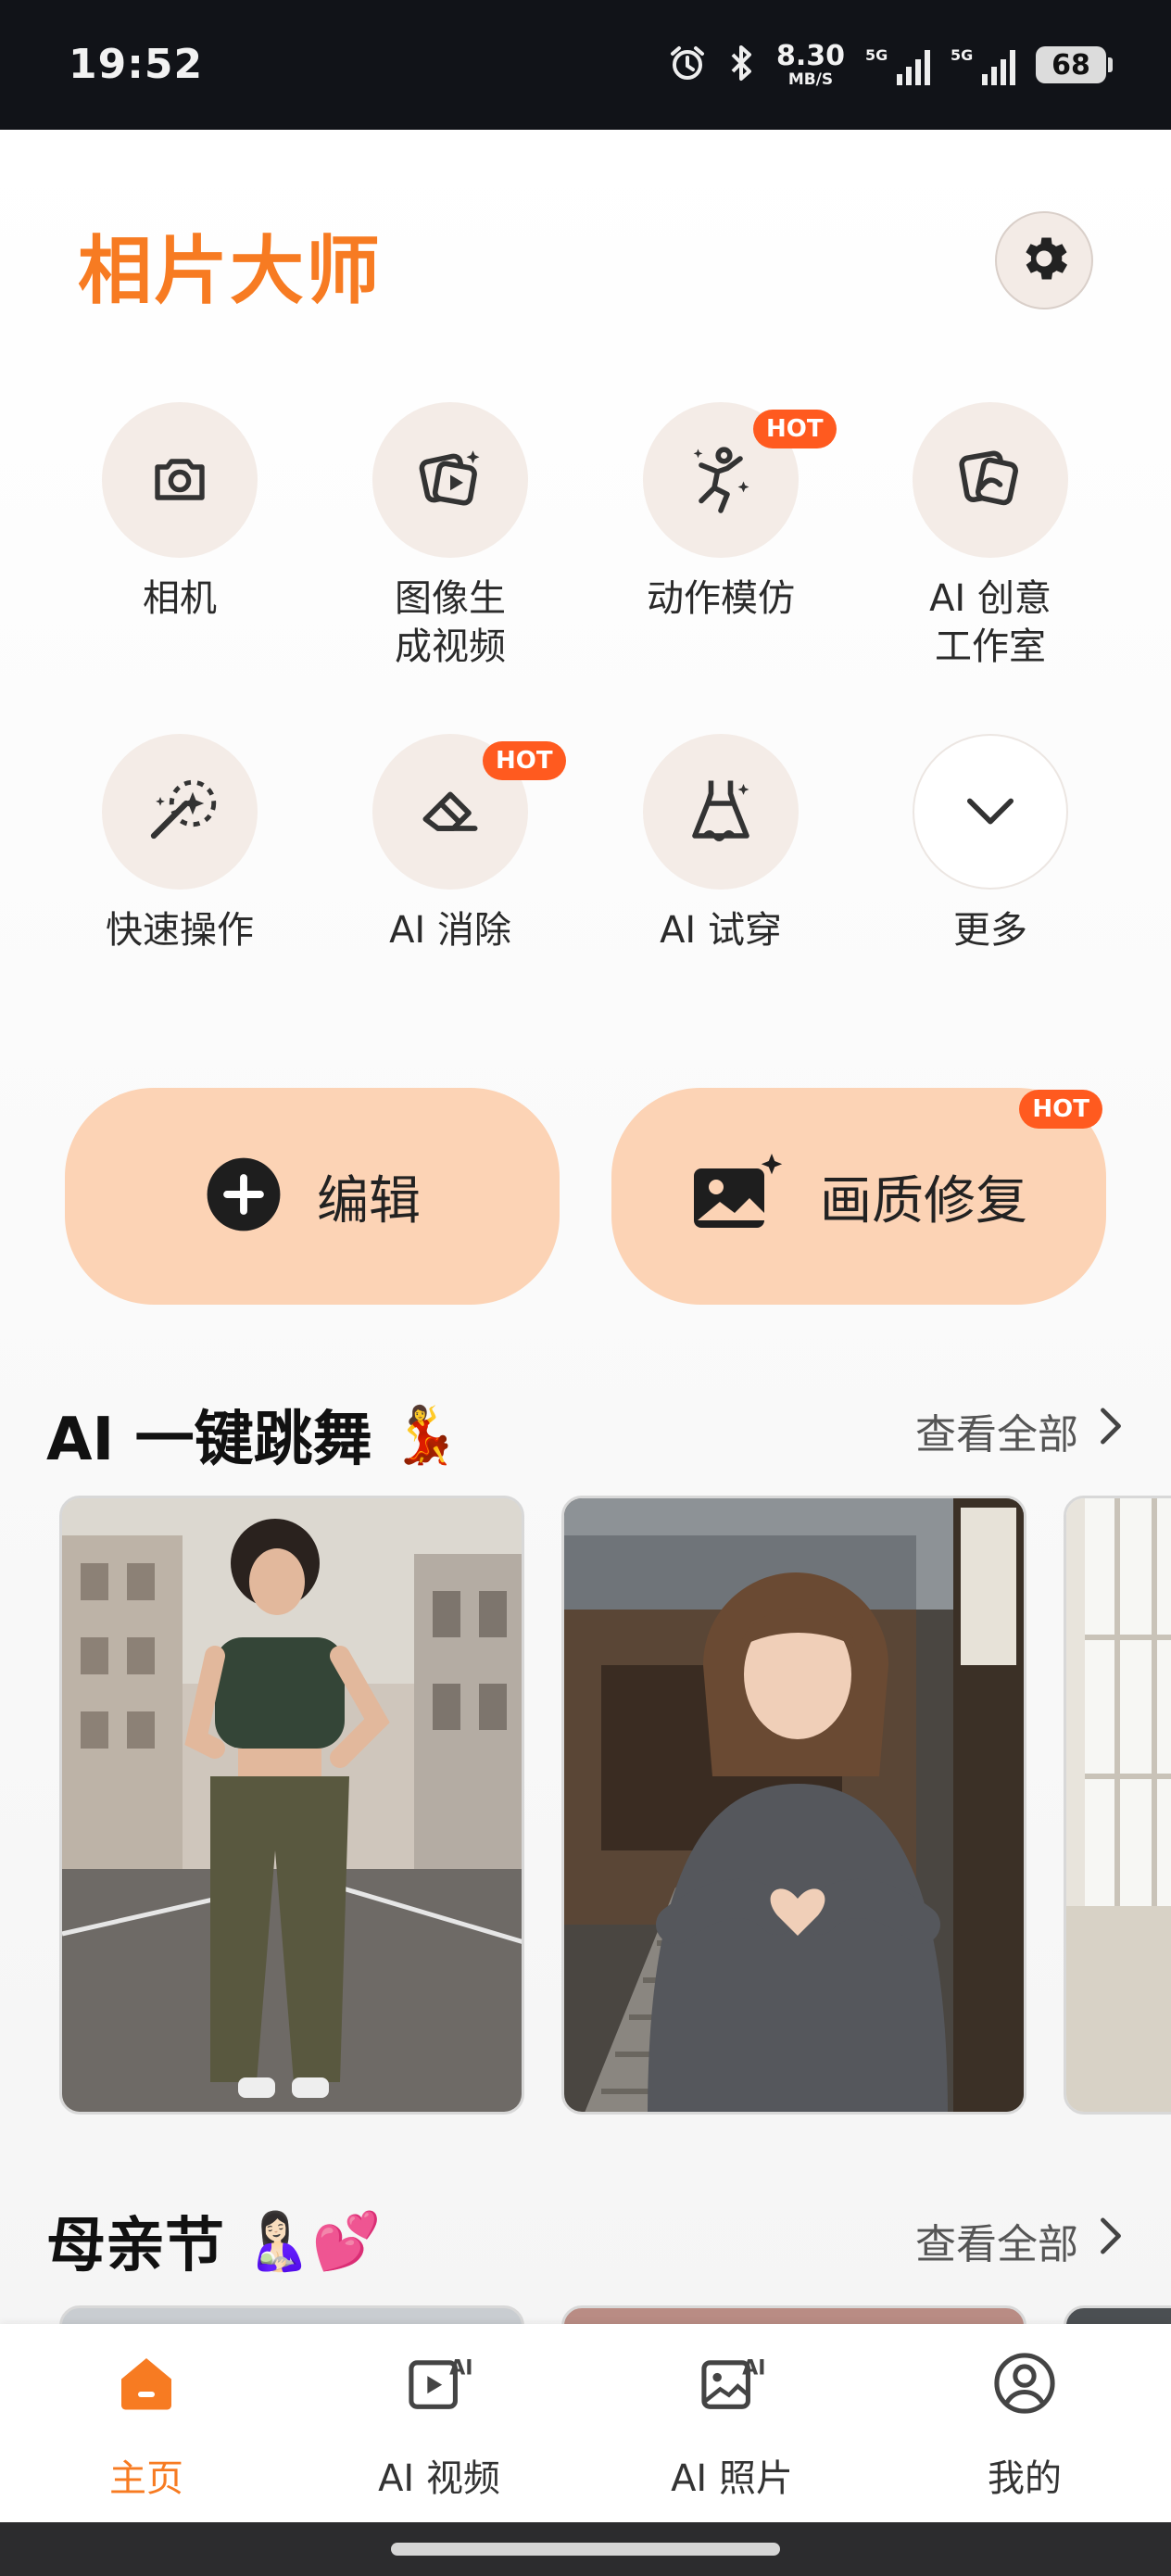 The width and height of the screenshot is (1171, 2576). I want to click on app-title: 相片大师, so click(230, 271).